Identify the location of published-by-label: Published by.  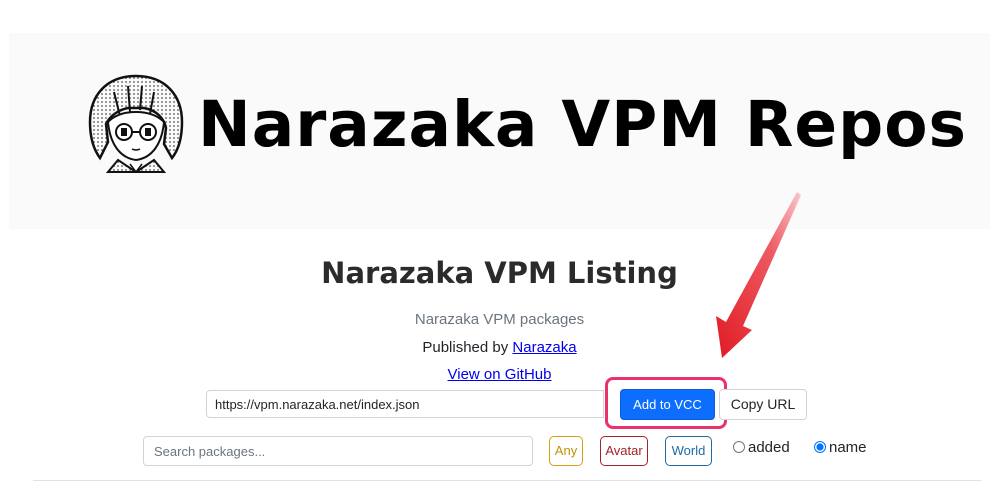
(467, 347).